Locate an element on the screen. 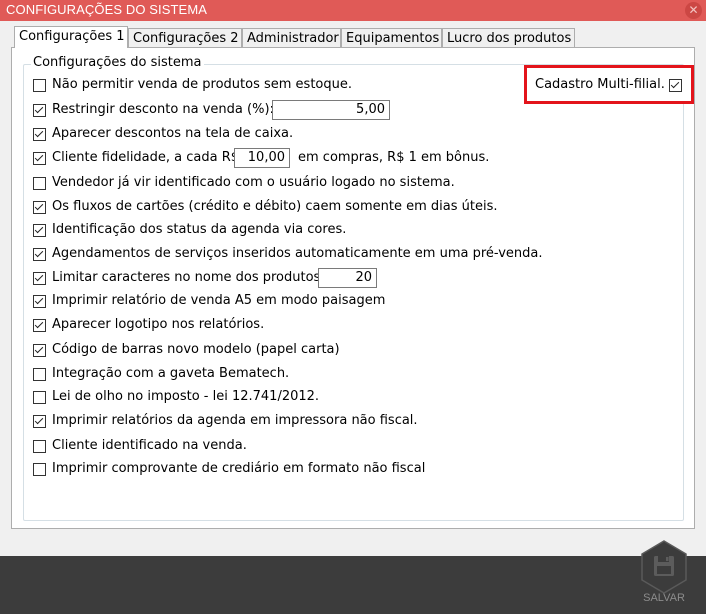 The height and width of the screenshot is (614, 706). loyalty-suffix-text: em compras, R$ 1 em bônus. is located at coordinates (394, 157).